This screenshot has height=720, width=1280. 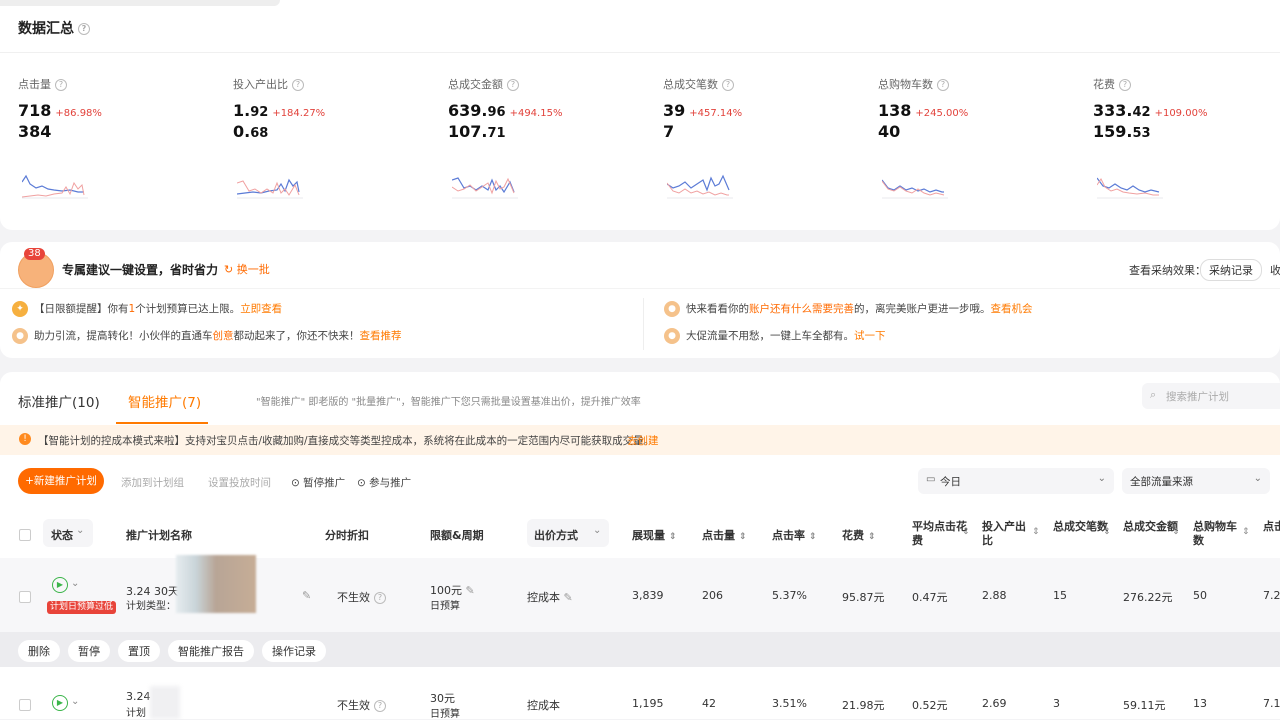 I want to click on metric-current: 718 +86.98%, so click(x=60, y=110).